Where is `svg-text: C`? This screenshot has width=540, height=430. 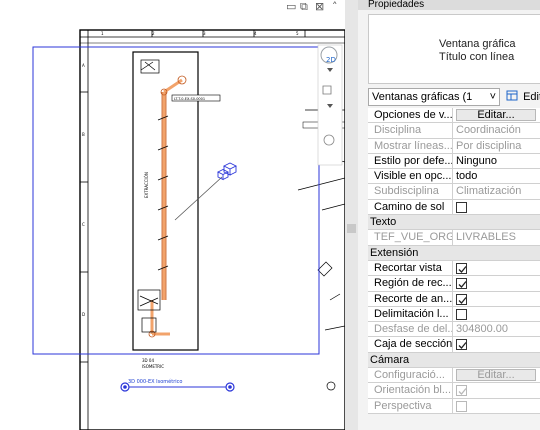
svg-text: C is located at coordinates (83, 224).